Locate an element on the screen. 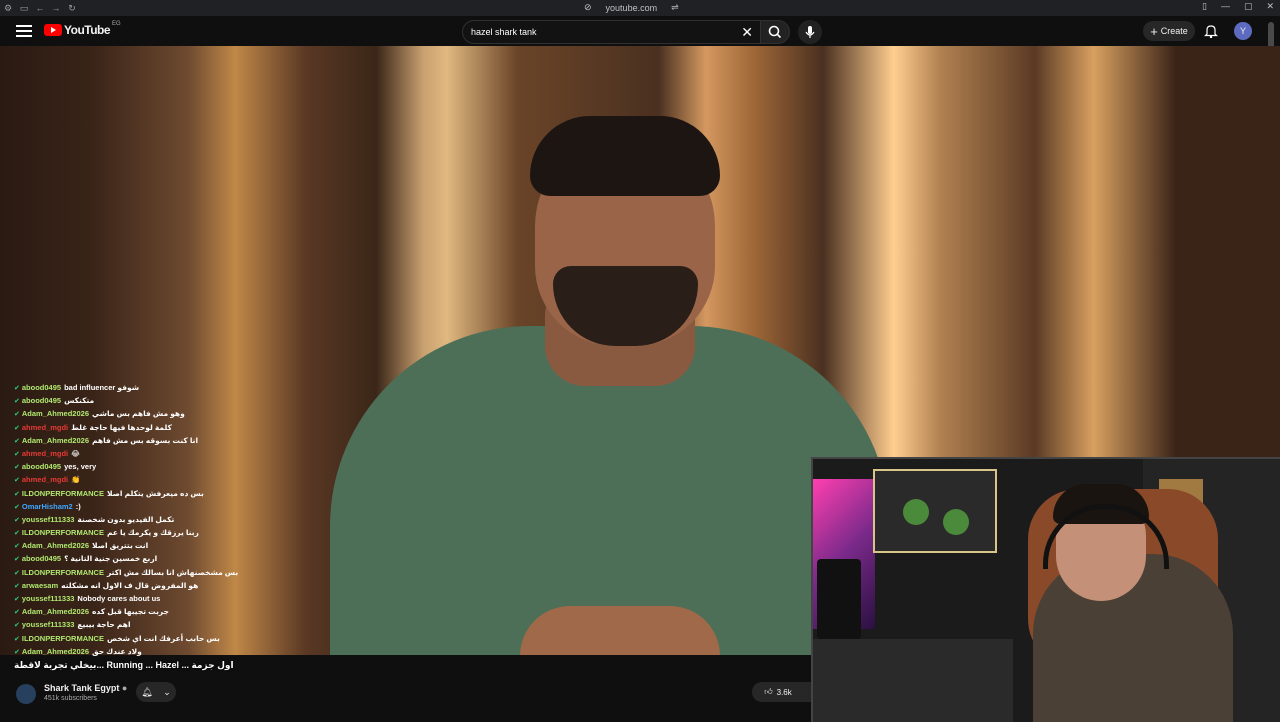 The image size is (1280, 722). link-icon: ⊘ is located at coordinates (588, 7).